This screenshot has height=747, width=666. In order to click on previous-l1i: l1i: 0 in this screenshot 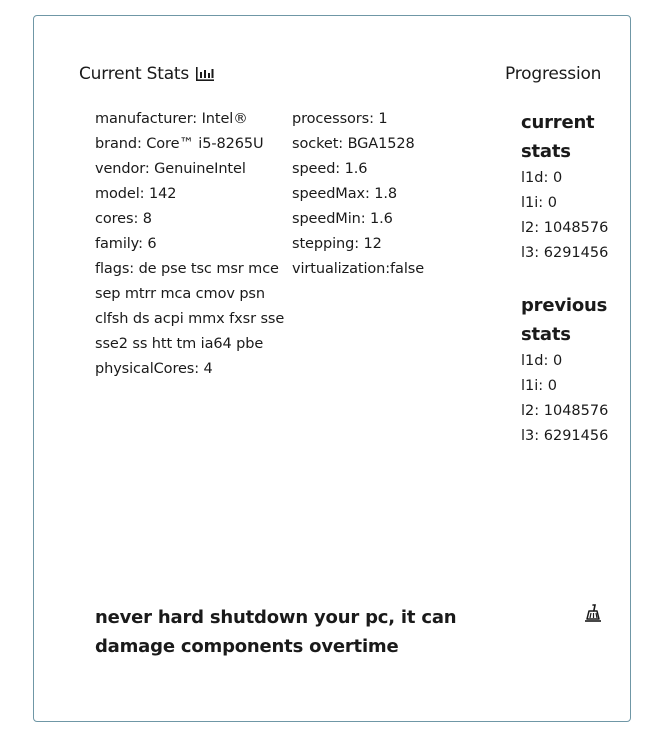, I will do `click(539, 386)`.